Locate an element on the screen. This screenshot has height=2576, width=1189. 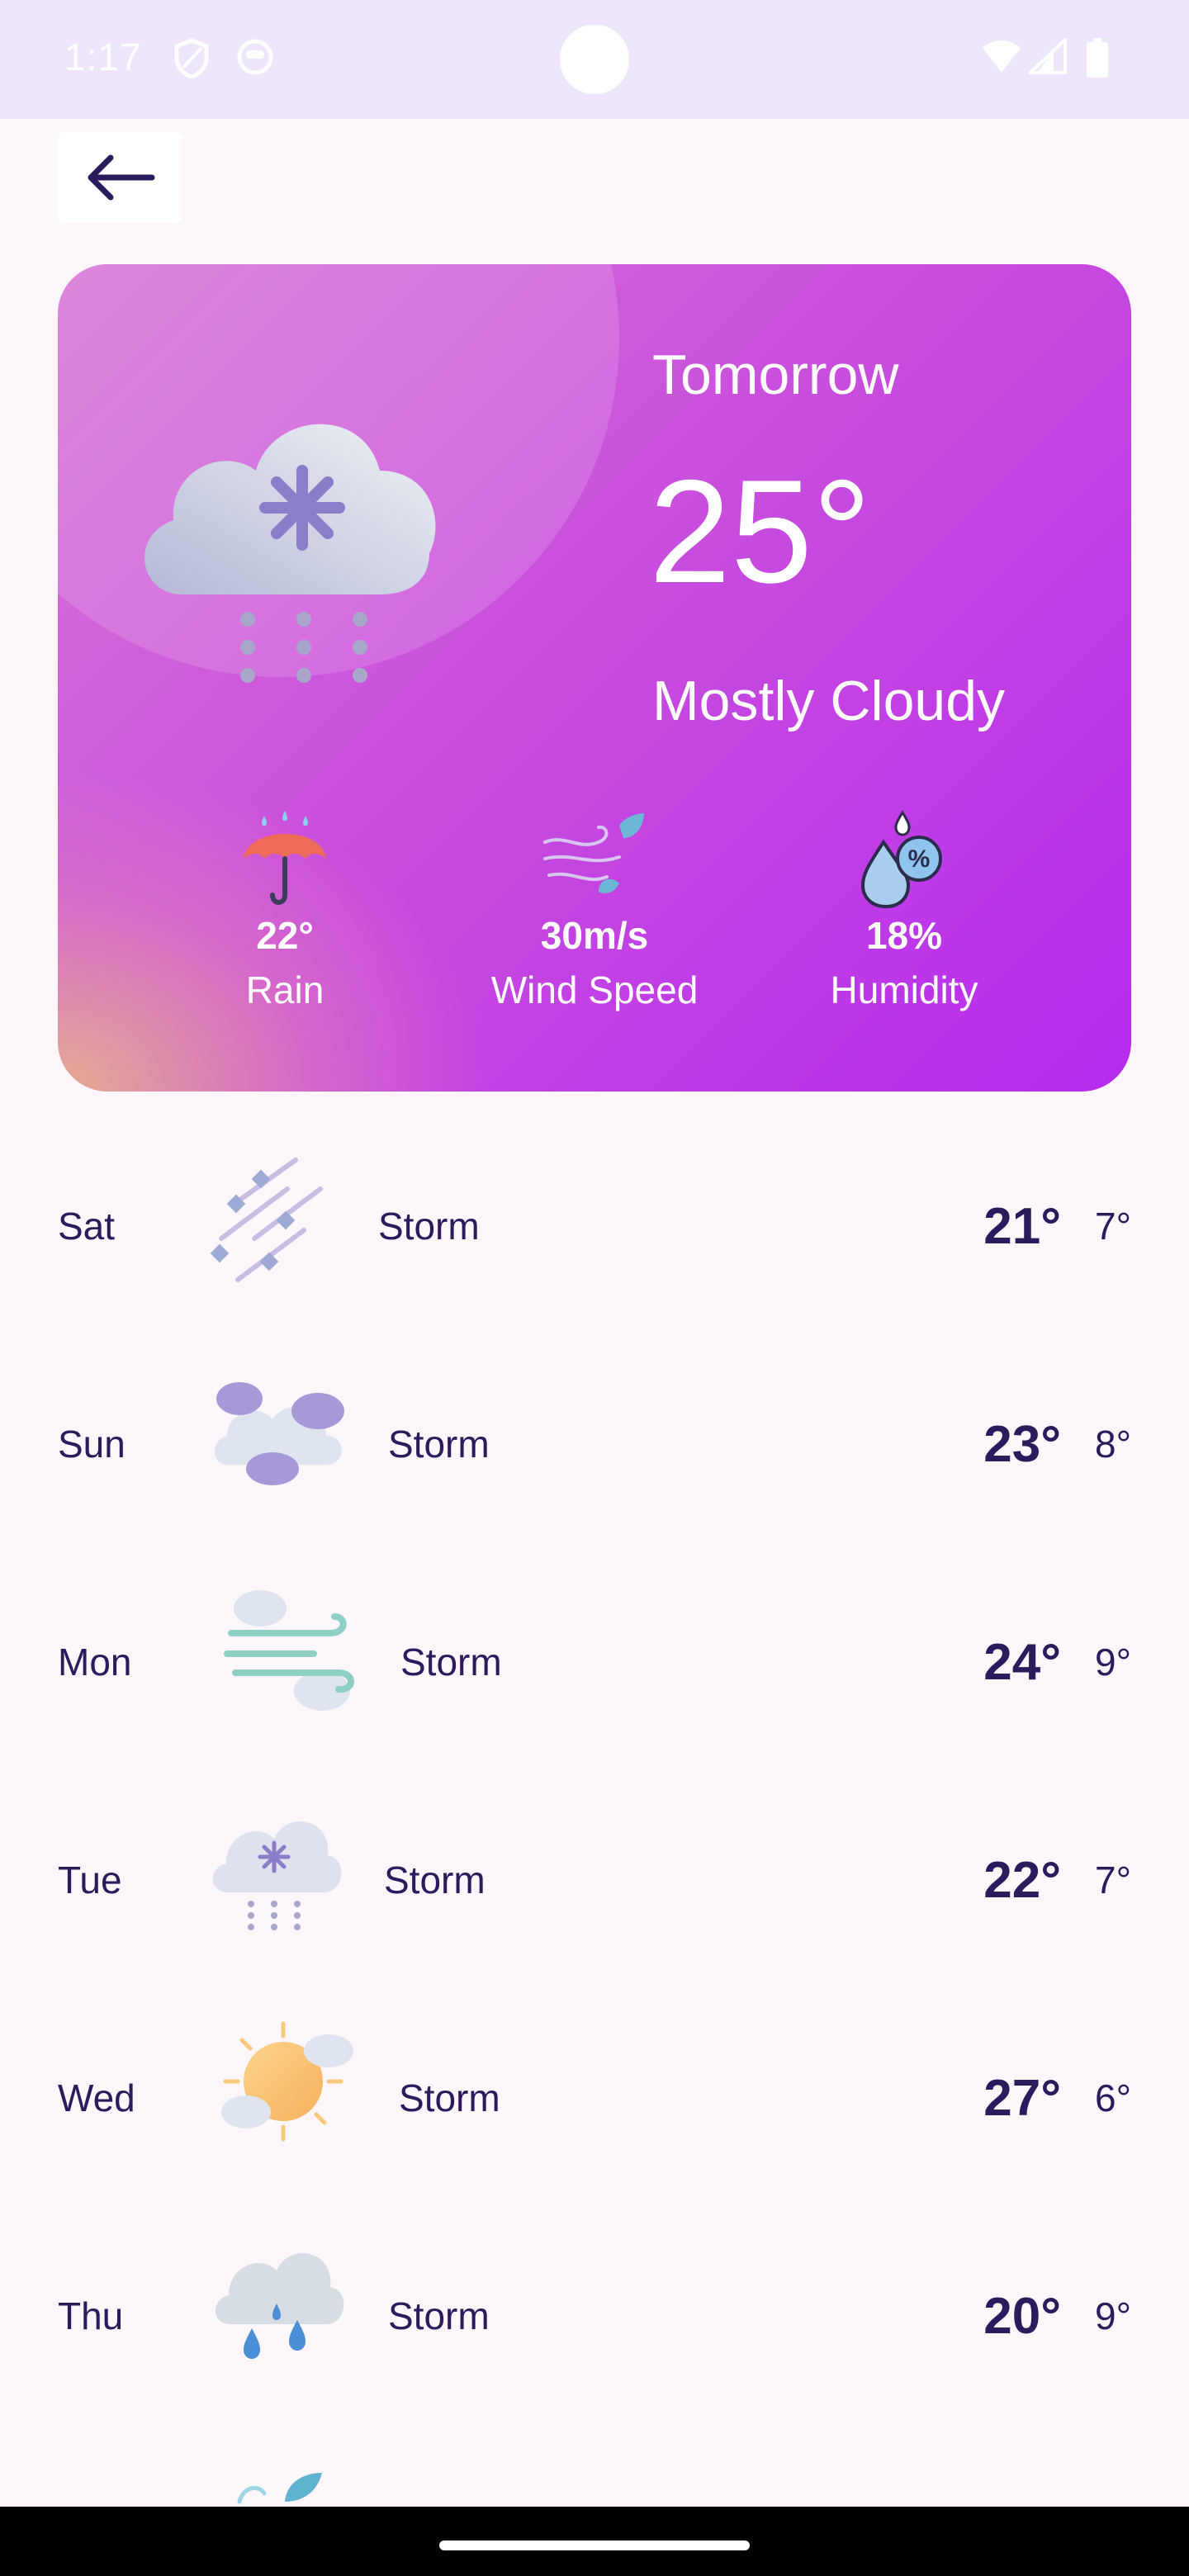
wind-clouds-icon is located at coordinates (293, 1652).